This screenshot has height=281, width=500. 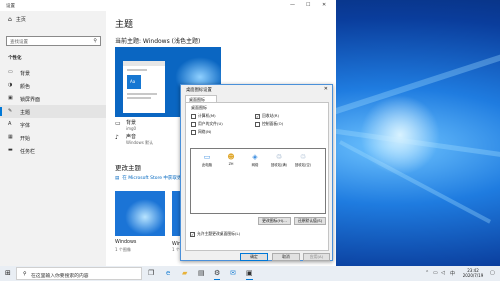 I want to click on checkbox-label: 回收站(R), so click(x=270, y=115).